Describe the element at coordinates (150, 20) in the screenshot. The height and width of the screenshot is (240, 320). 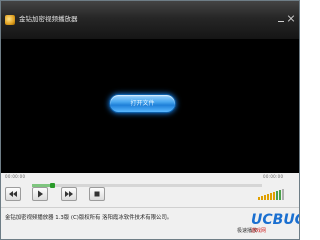
I see `title-bar: 金钻加密视频播放器` at that location.